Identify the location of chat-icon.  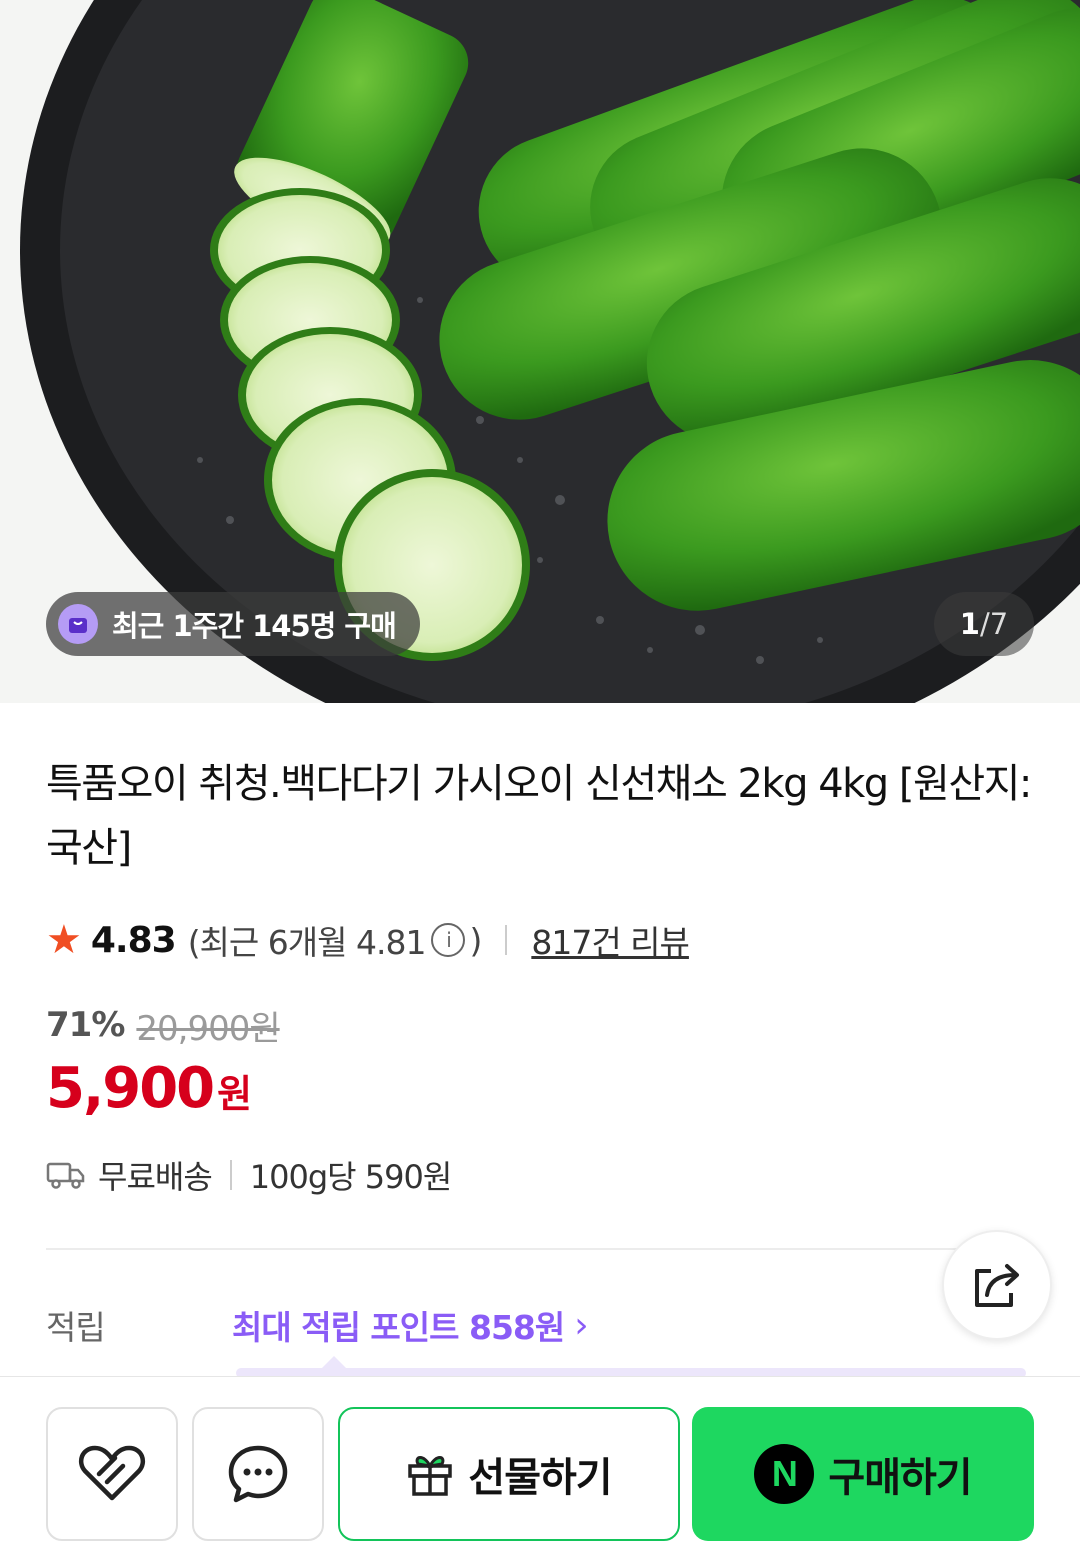
(258, 1474).